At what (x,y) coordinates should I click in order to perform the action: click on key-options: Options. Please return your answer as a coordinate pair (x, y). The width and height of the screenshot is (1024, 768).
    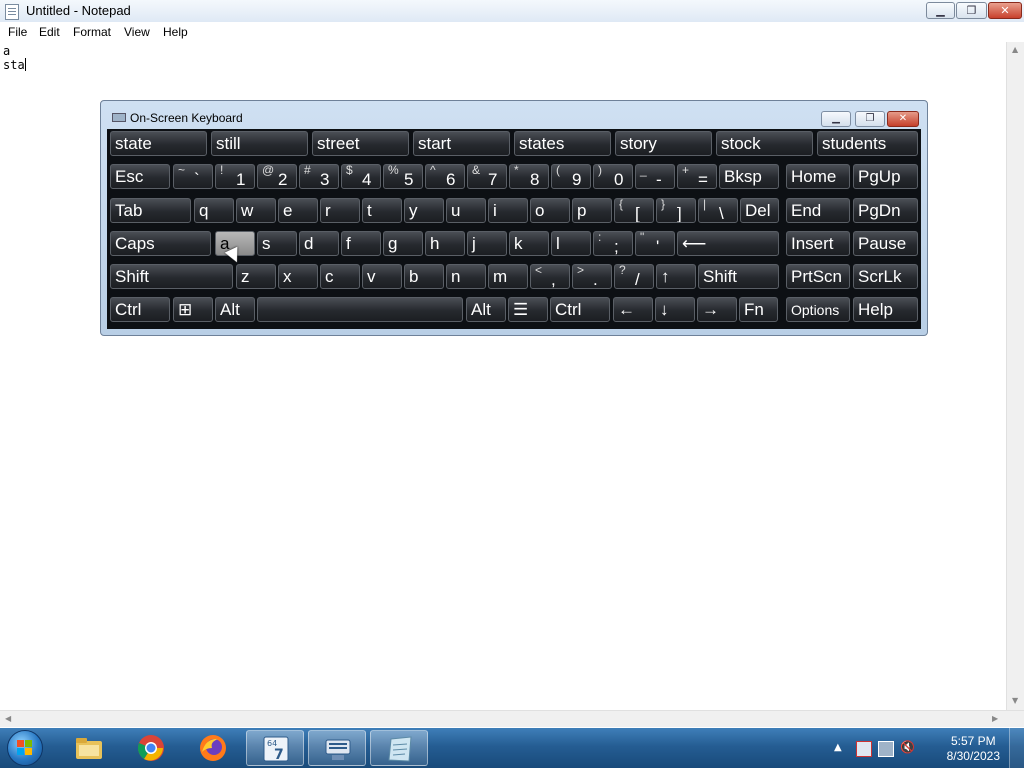
    Looking at the image, I should click on (818, 309).